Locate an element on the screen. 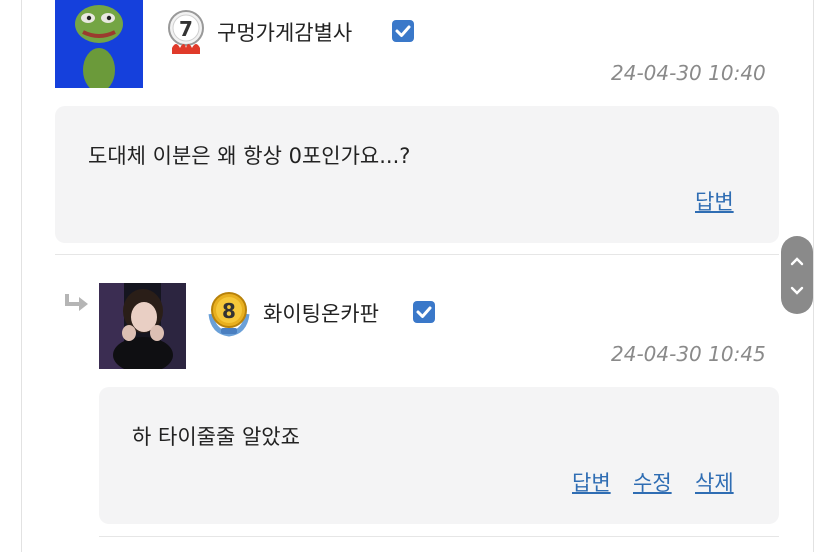 The width and height of the screenshot is (835, 552). chevron-down-icon is located at coordinates (797, 291).